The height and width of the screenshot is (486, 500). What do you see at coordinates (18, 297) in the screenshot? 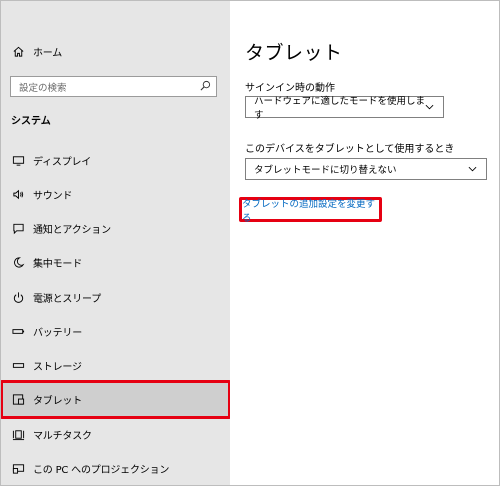
I see `power-icon` at bounding box center [18, 297].